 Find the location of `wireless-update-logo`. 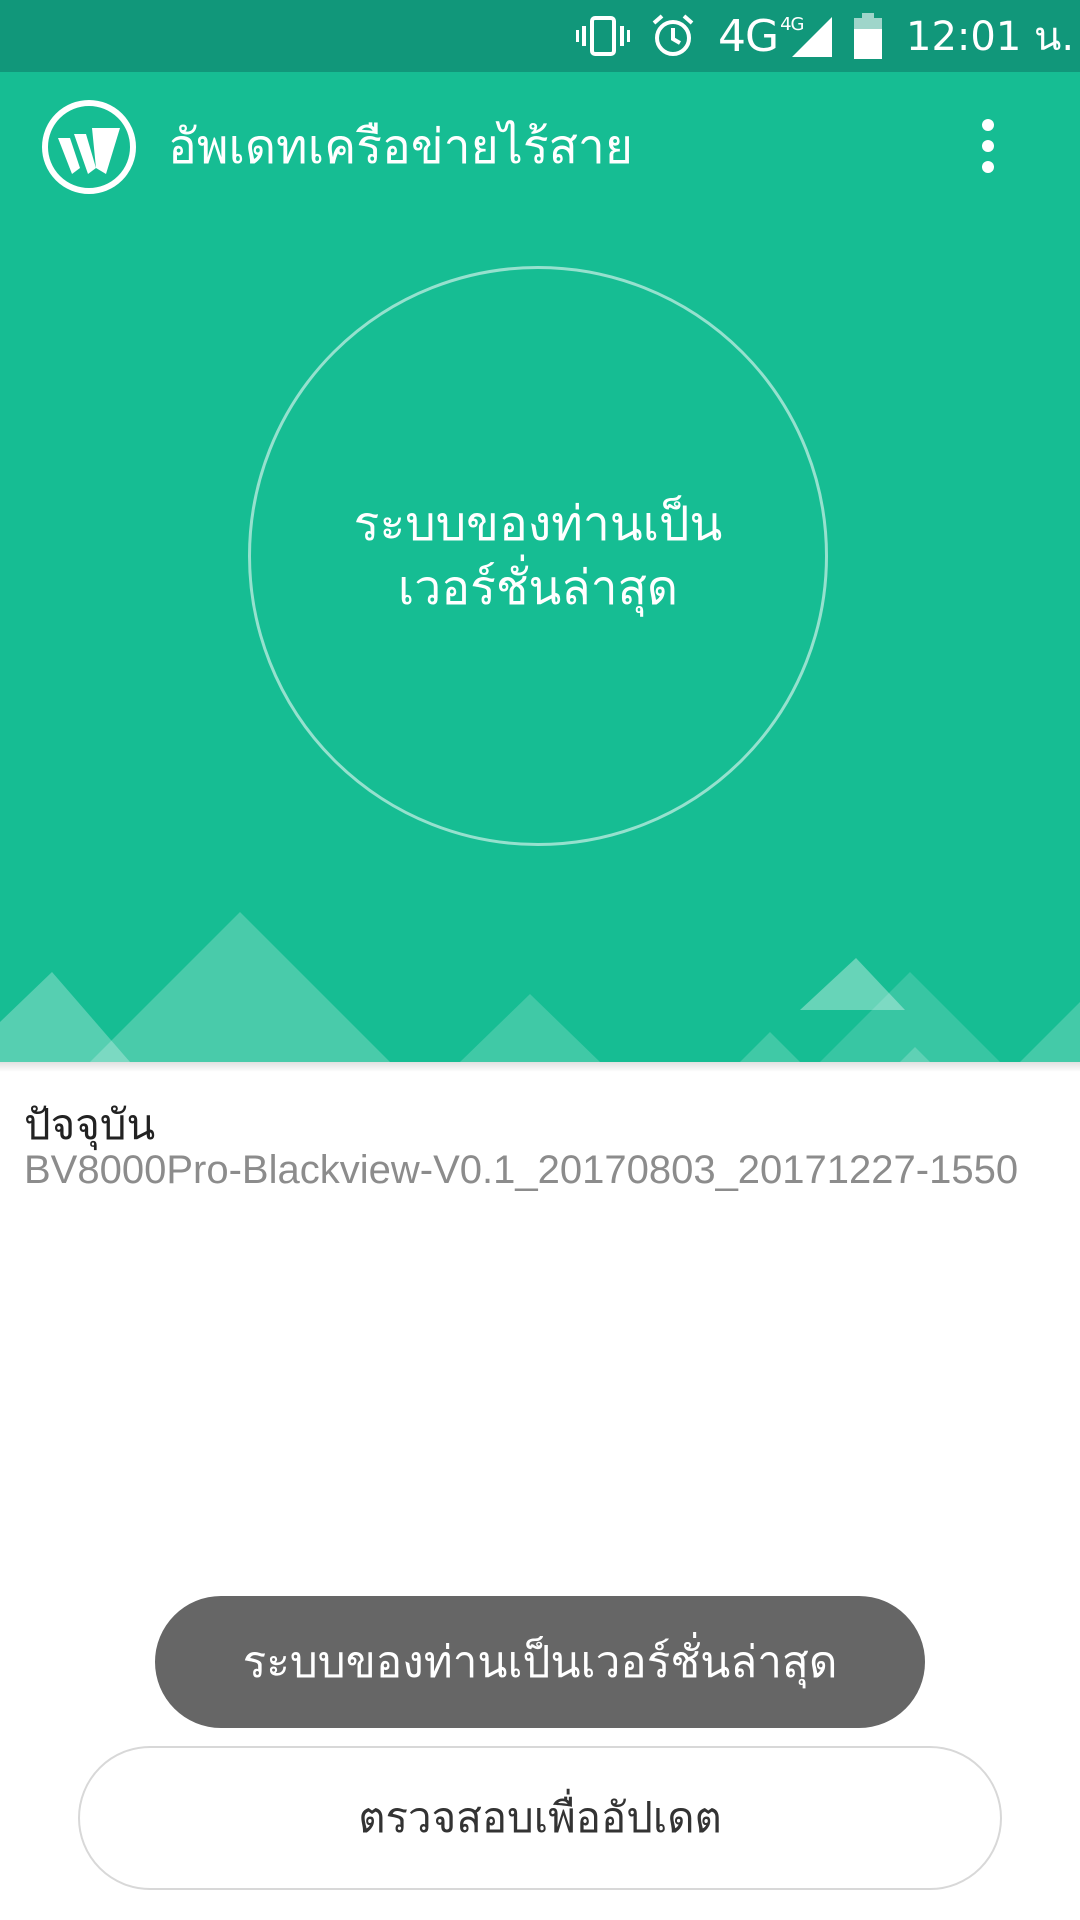

wireless-update-logo is located at coordinates (89, 147).